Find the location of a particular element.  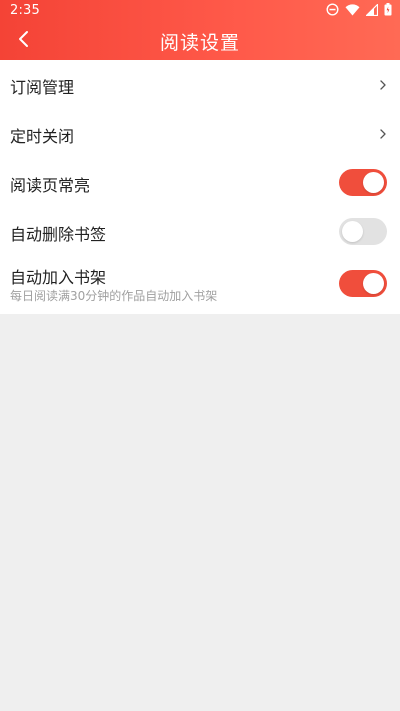

page-title: 阅读设置 is located at coordinates (199, 43).